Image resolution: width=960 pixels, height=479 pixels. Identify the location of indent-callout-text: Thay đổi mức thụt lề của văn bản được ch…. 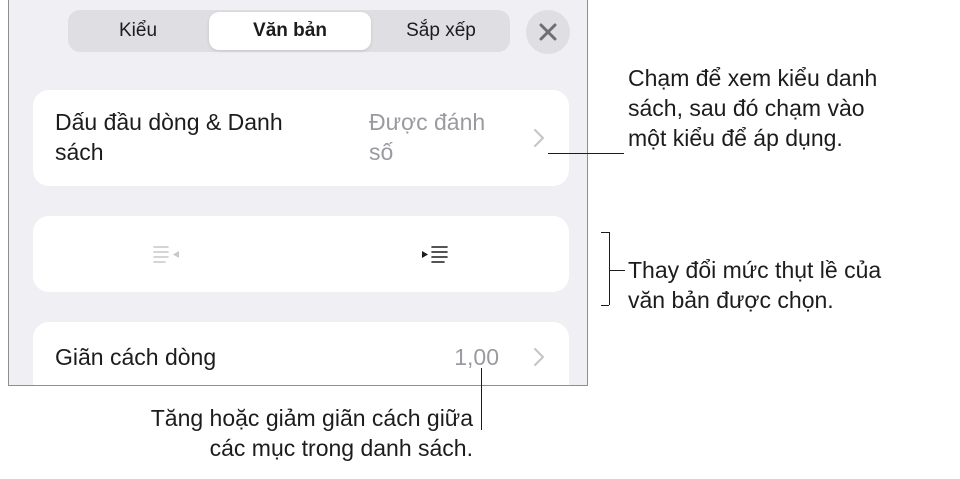
(755, 285).